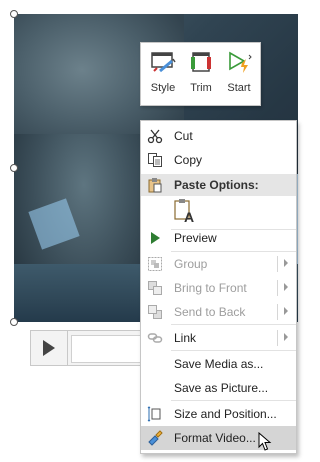 The width and height of the screenshot is (320, 462). Describe the element at coordinates (163, 75) in the screenshot. I see `style-button: Style` at that location.